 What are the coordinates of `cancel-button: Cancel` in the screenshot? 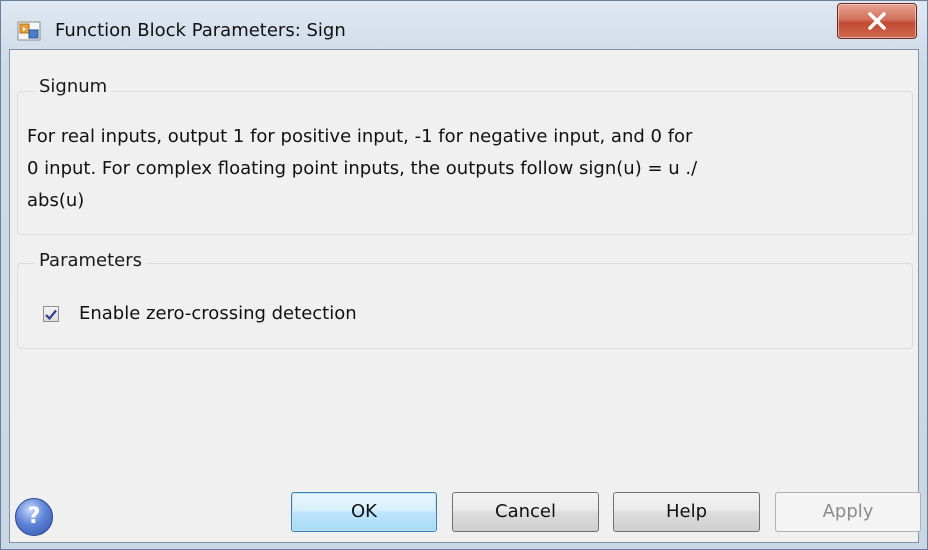 It's located at (525, 512).